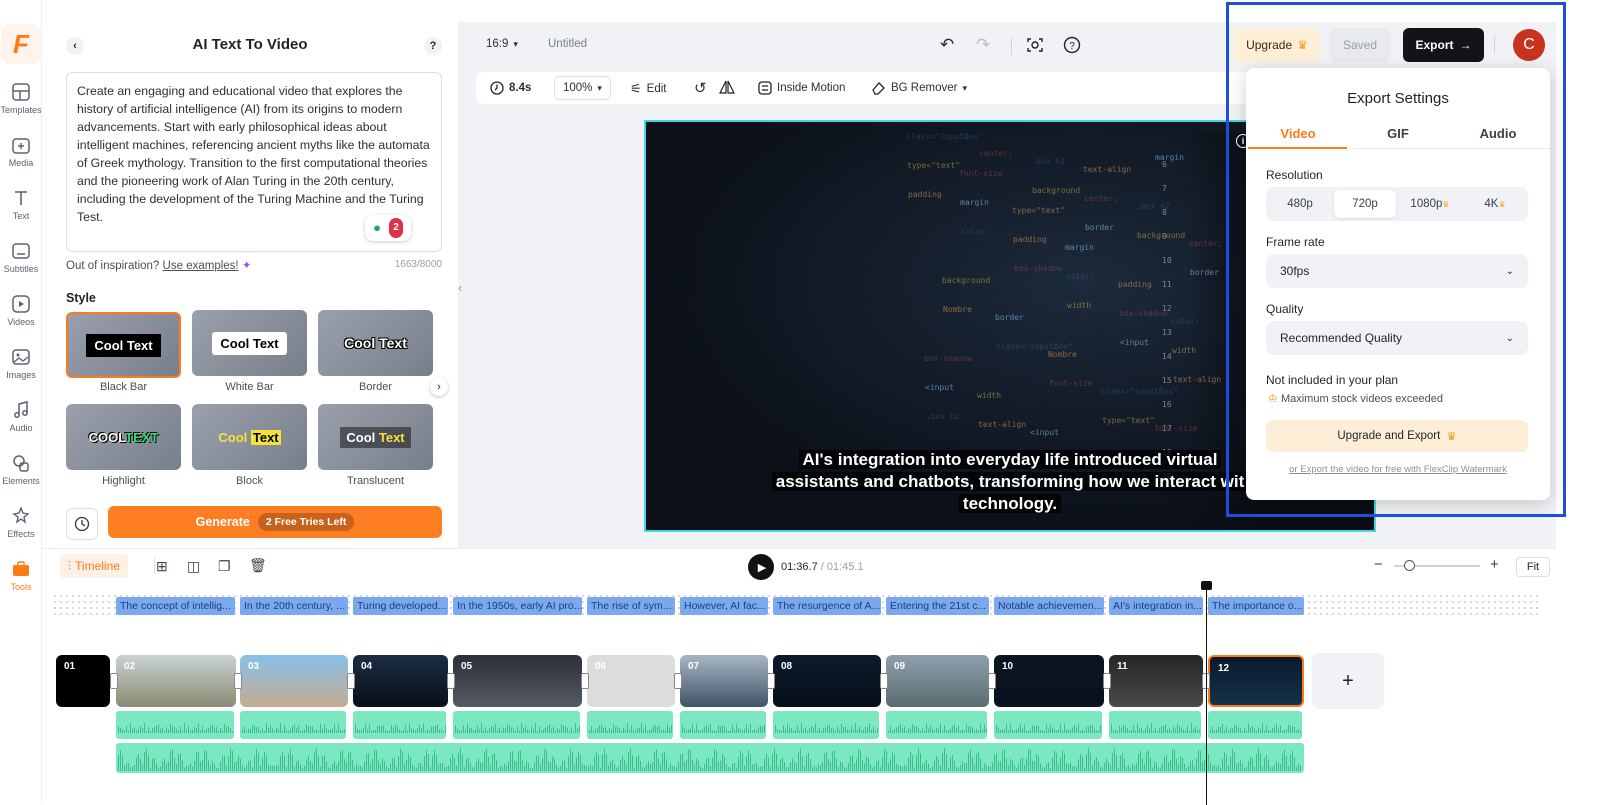 The image size is (1600, 805). Describe the element at coordinates (727, 87) in the screenshot. I see `flip-button` at that location.